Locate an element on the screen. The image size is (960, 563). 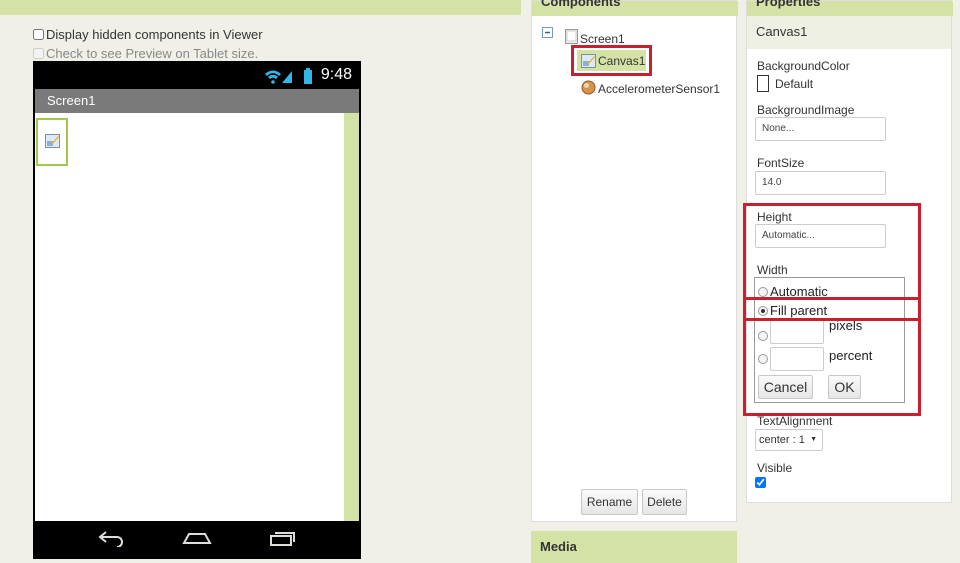
recents-nav-icon is located at coordinates (283, 538).